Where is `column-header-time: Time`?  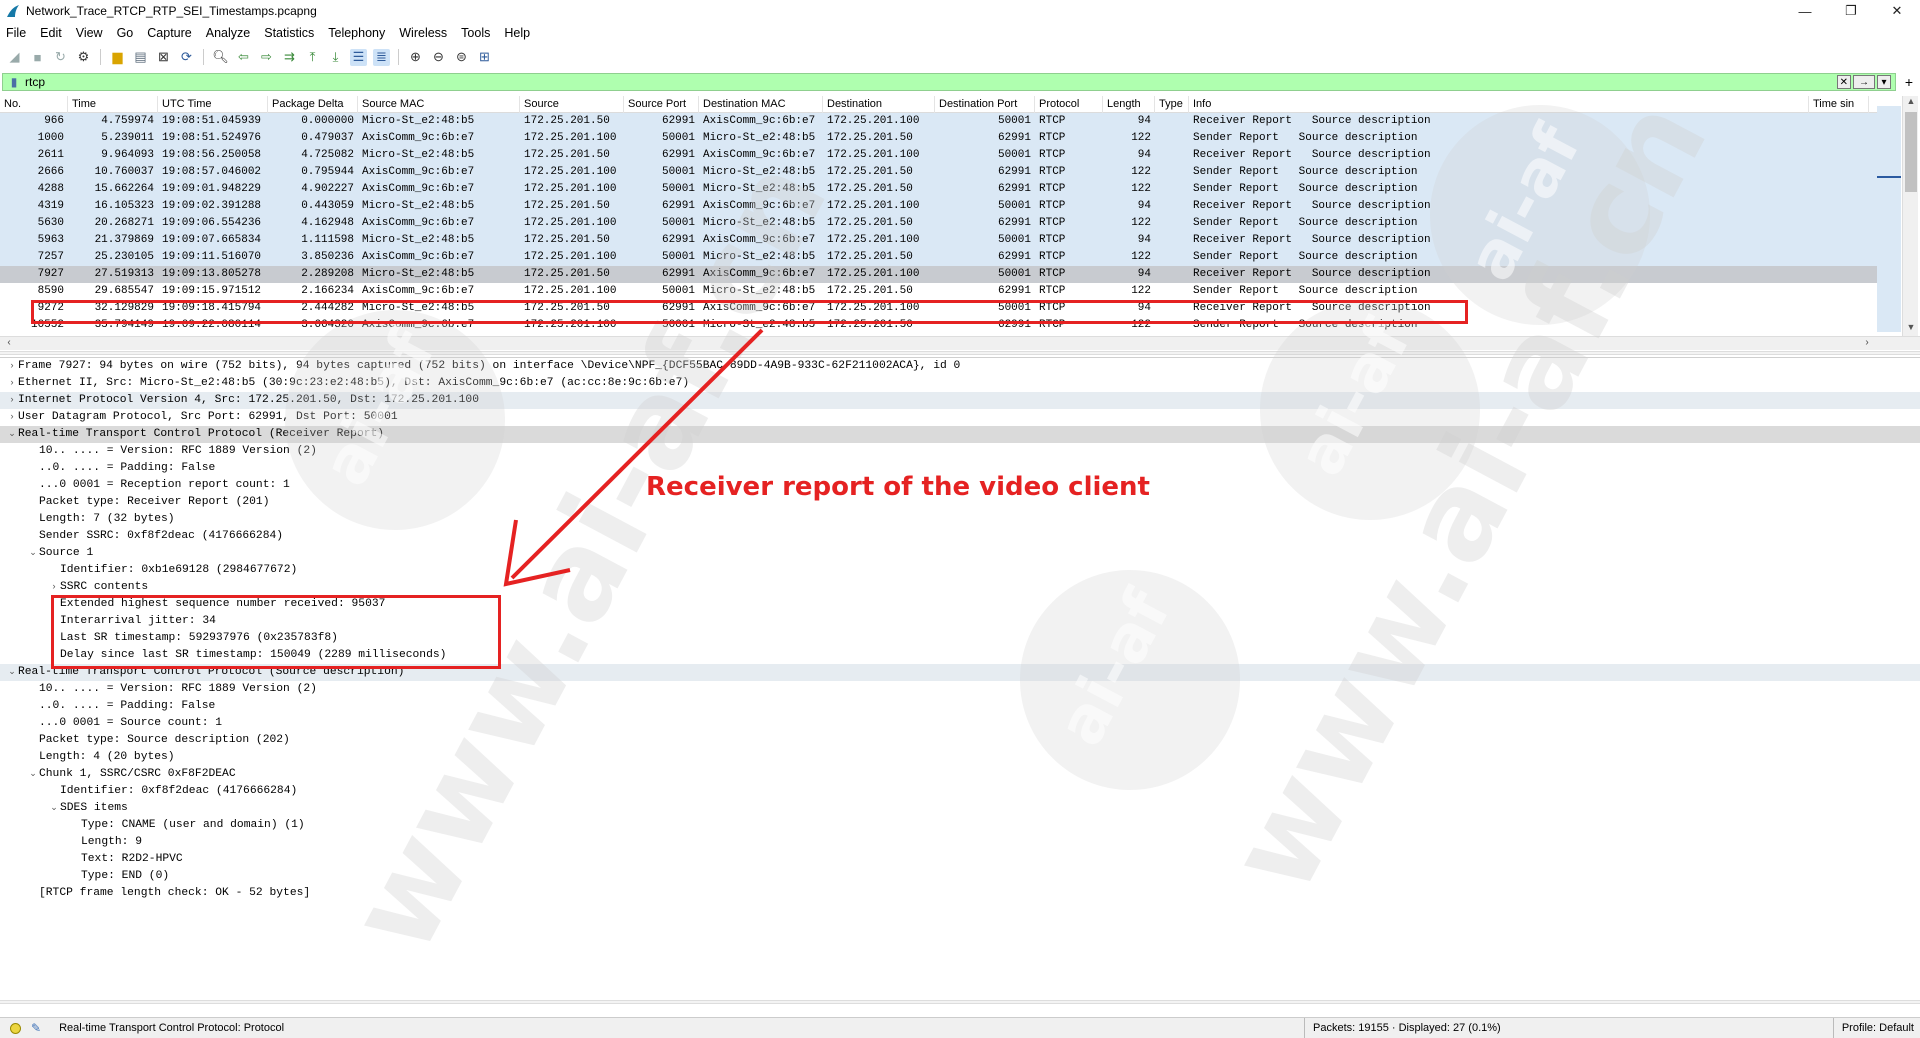
column-header-time: Time is located at coordinates (113, 104).